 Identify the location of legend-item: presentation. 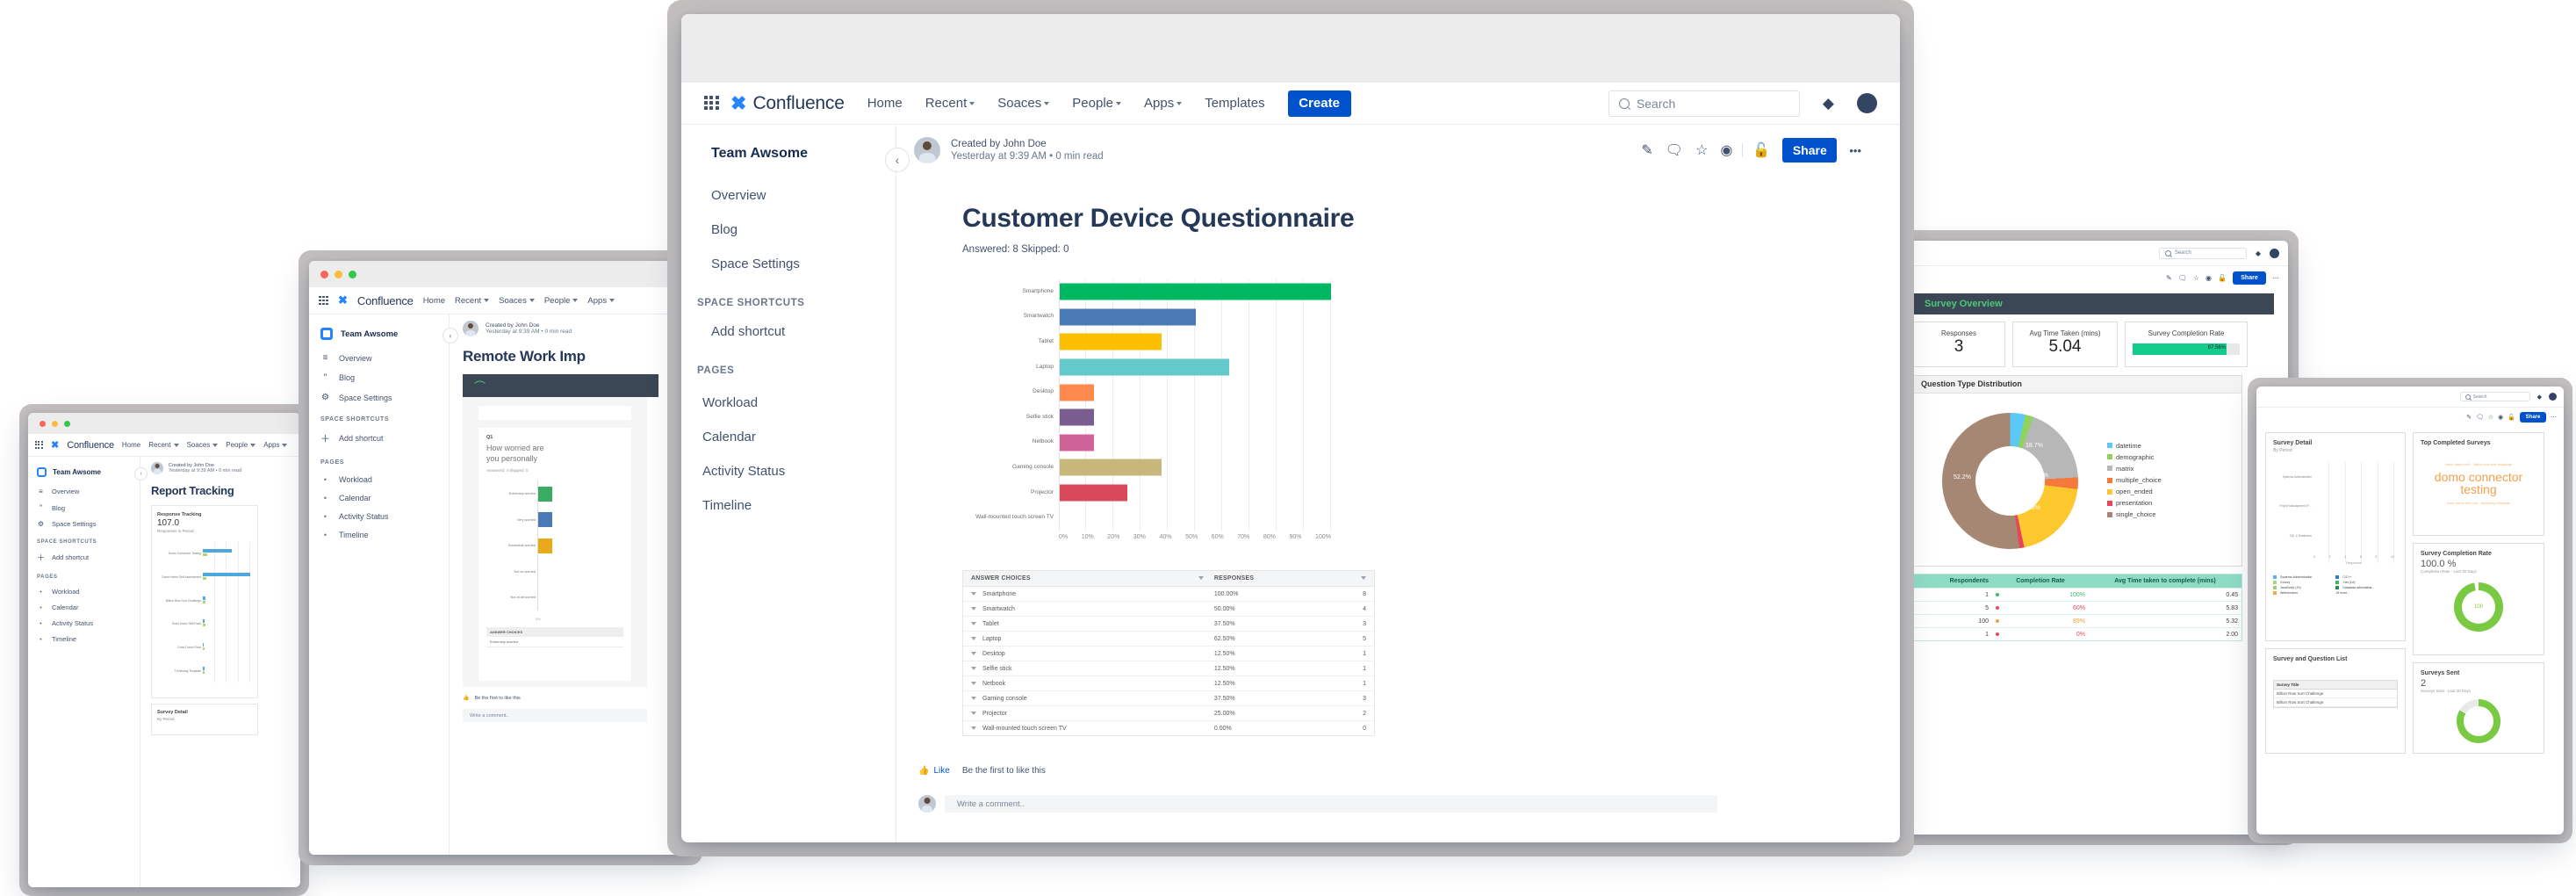
(2134, 503).